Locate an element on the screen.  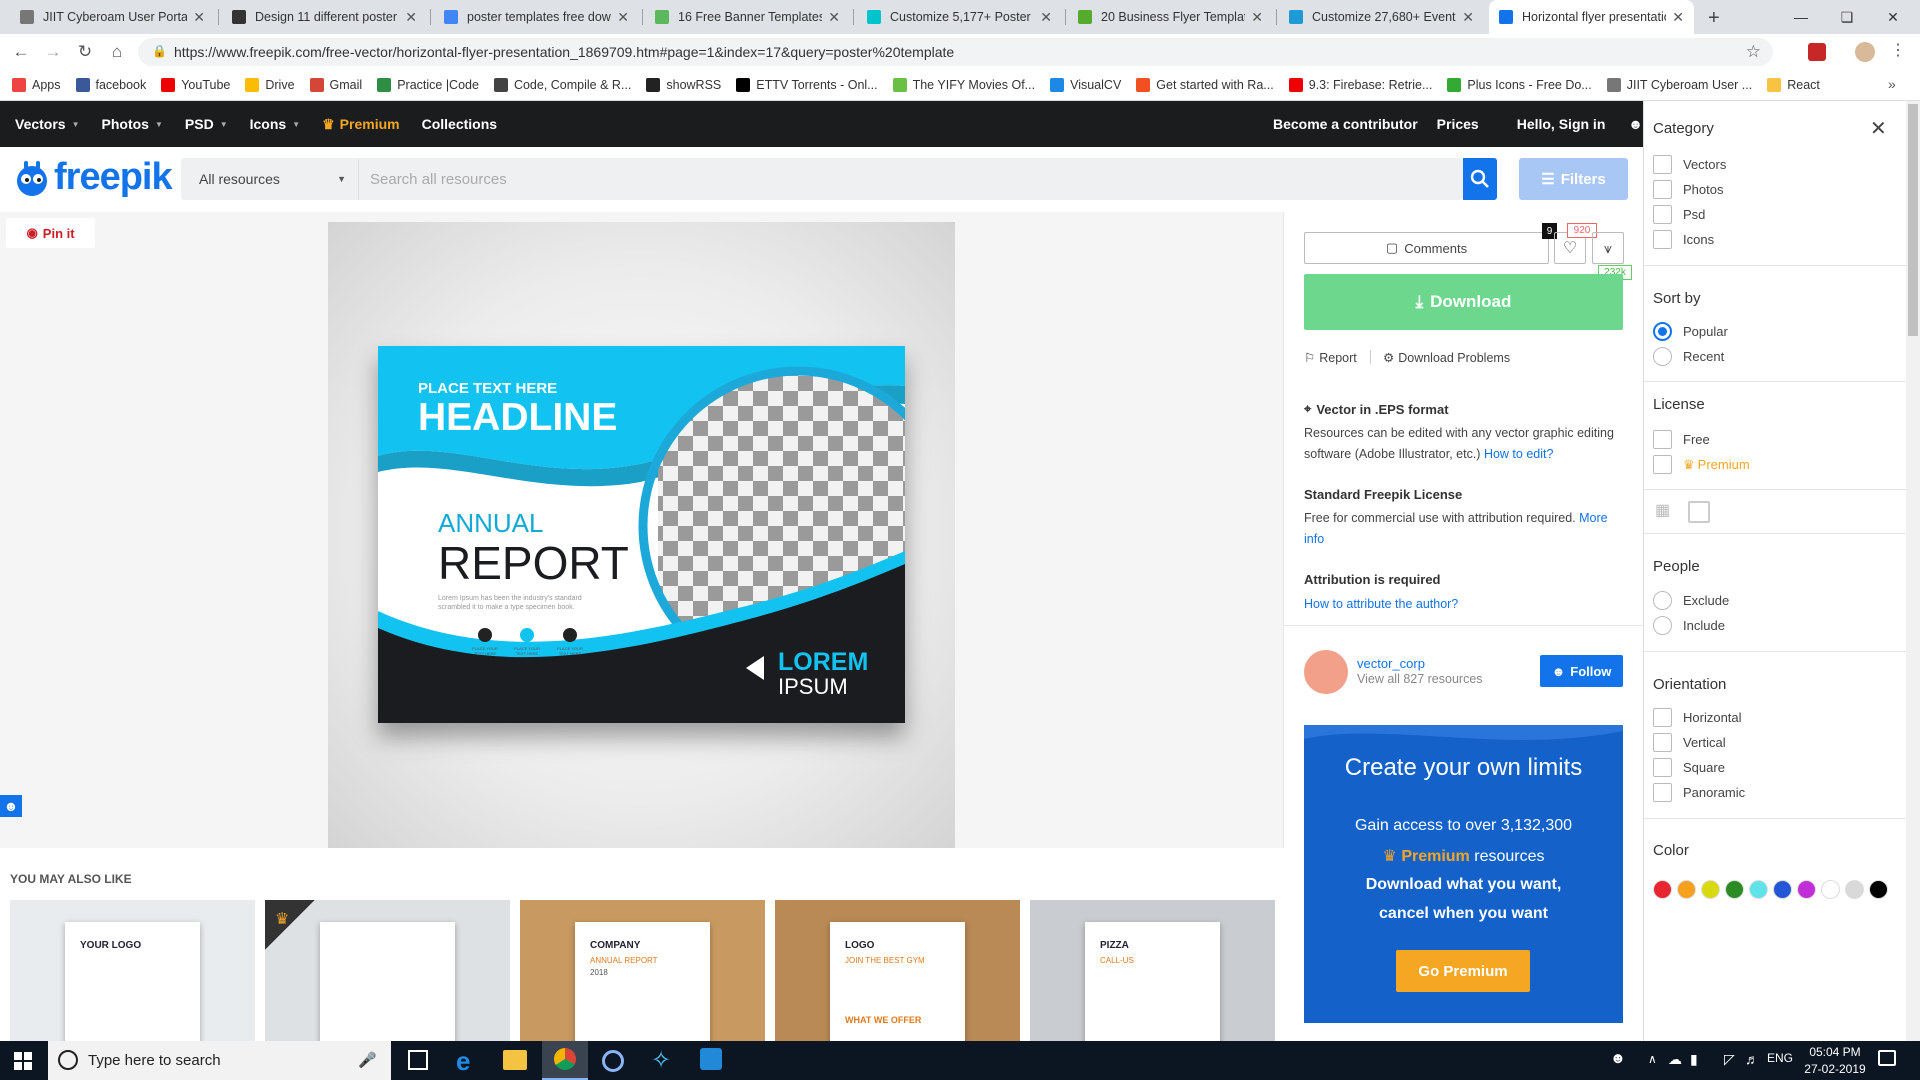
task-view-icon is located at coordinates (418, 1060).